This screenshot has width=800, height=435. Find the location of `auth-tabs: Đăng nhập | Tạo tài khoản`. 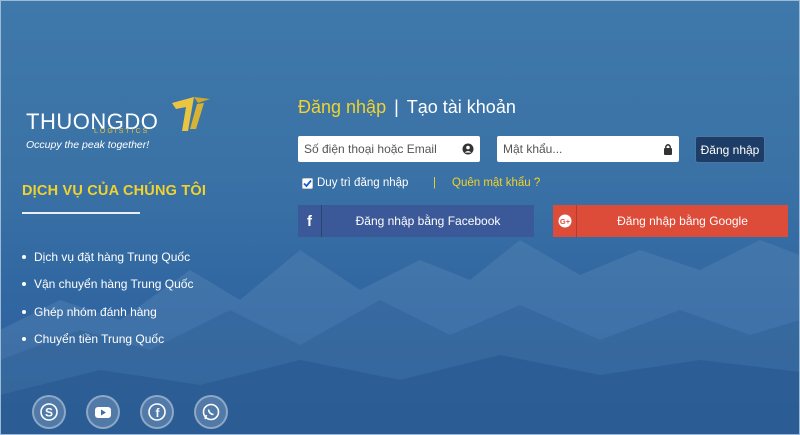

auth-tabs: Đăng nhập | Tạo tài khoản is located at coordinates (407, 107).